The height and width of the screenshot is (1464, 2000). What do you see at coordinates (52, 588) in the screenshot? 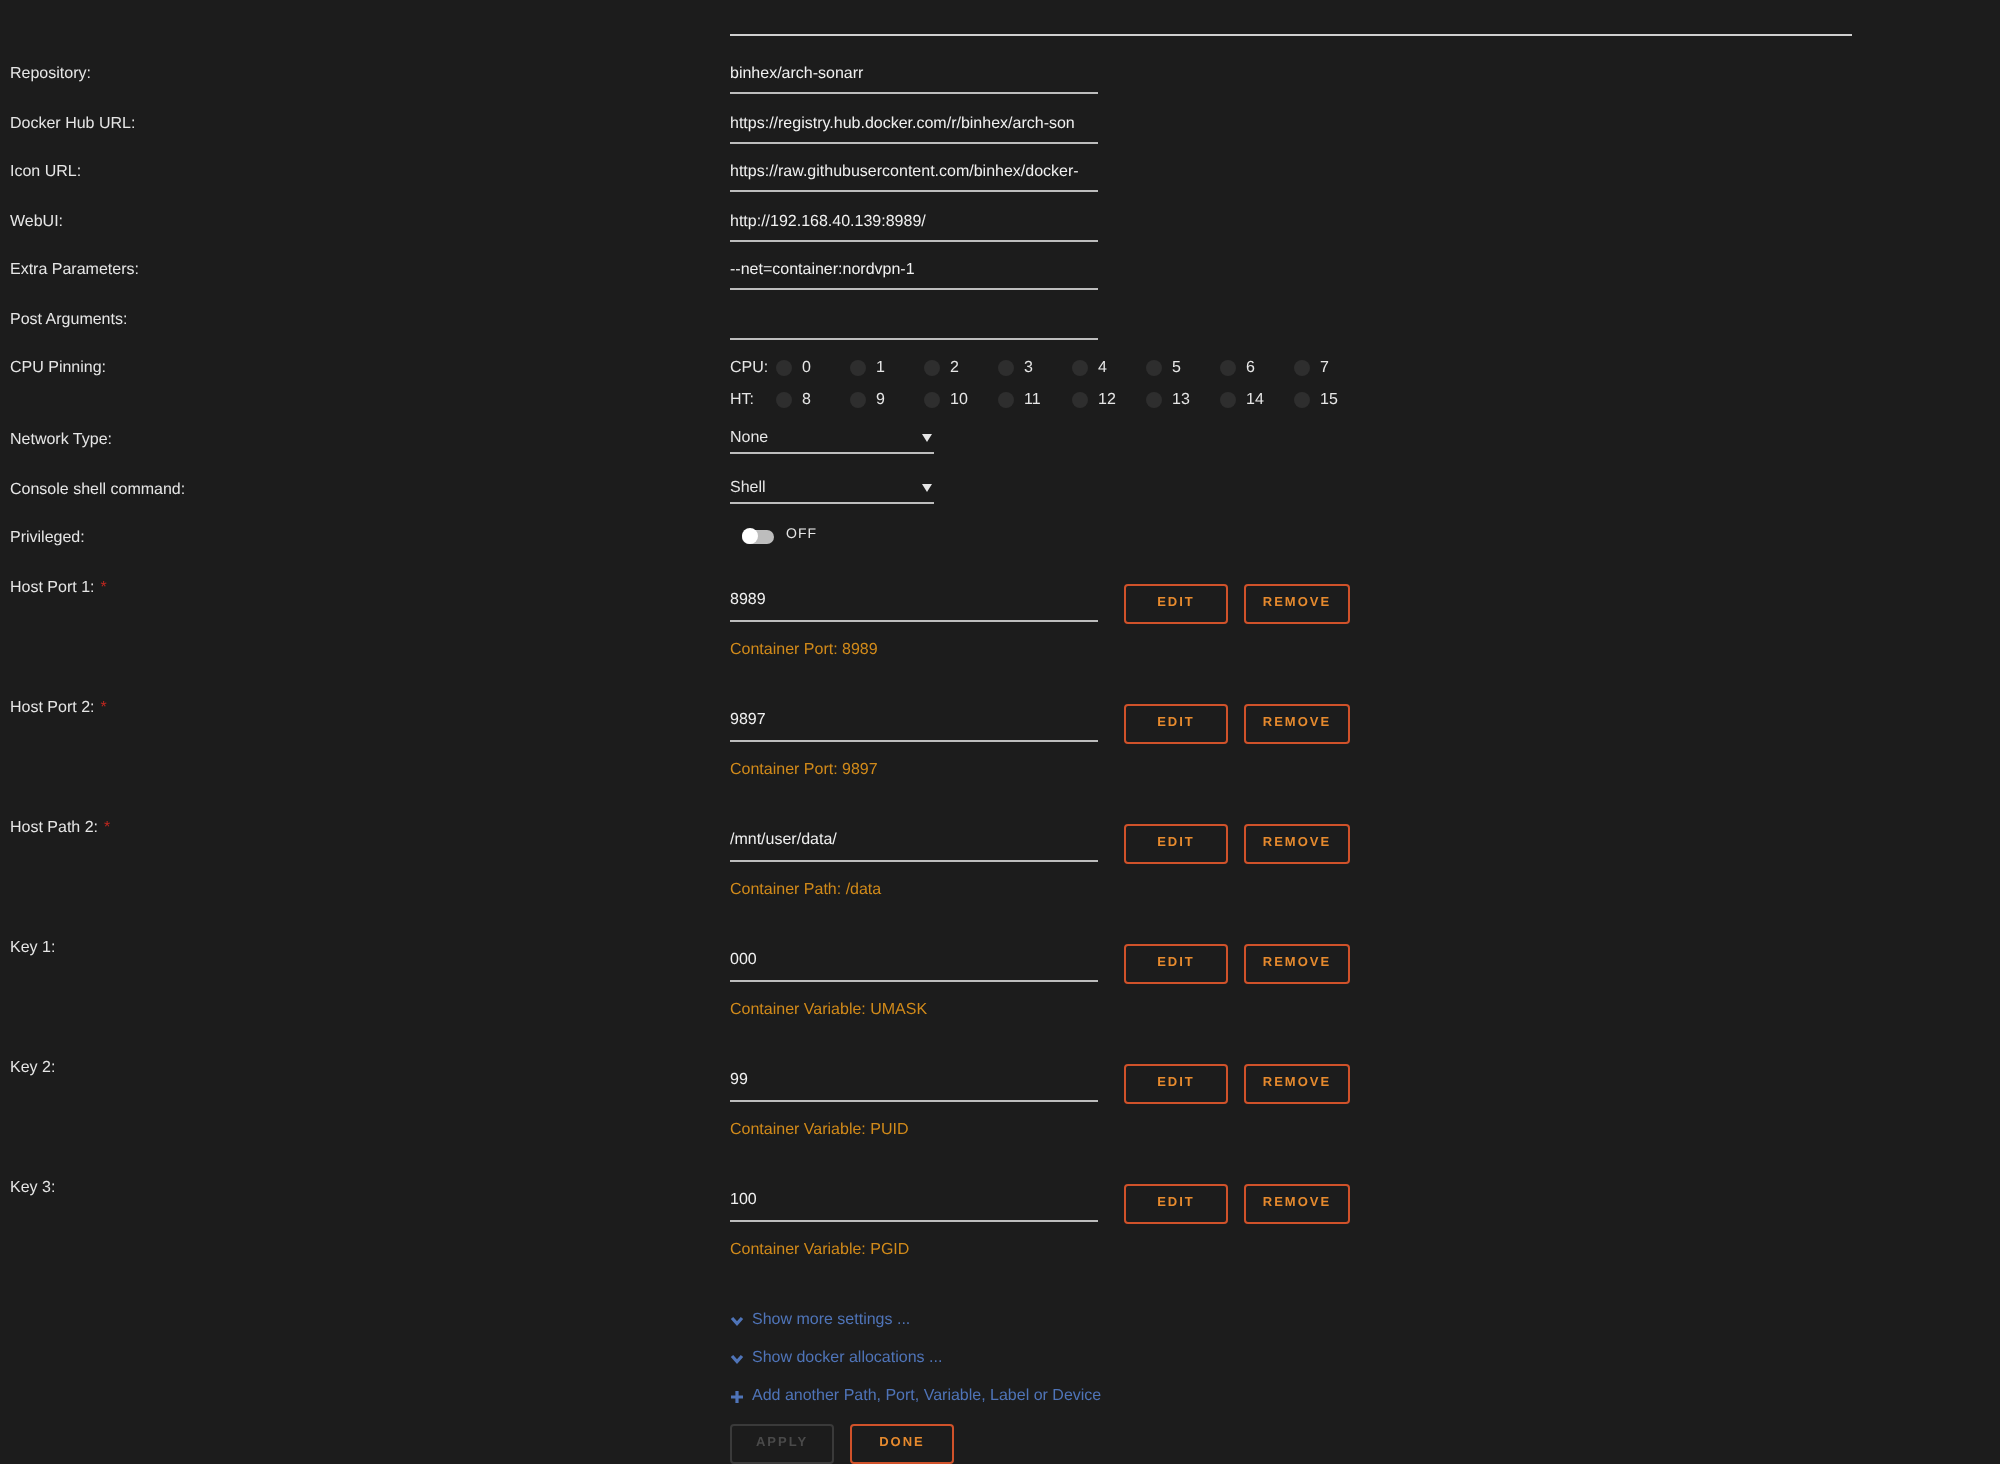
I see `field-label: Host Port 1:` at bounding box center [52, 588].